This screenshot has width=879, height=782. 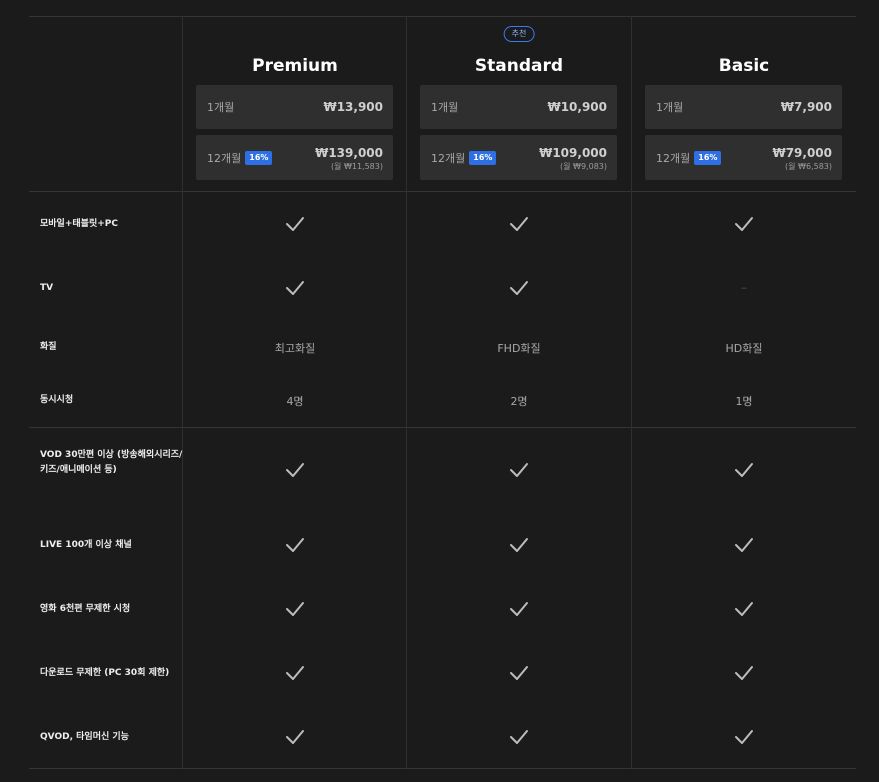 I want to click on price-option-monthly: 1개월 ₩13,900, so click(x=294, y=107).